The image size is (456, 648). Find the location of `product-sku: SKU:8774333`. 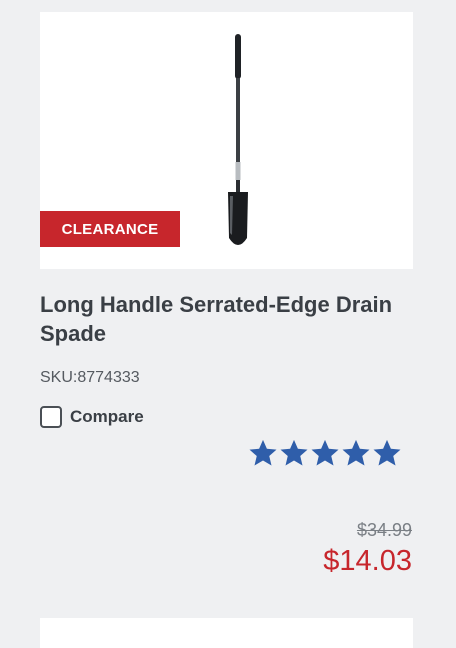

product-sku: SKU:8774333 is located at coordinates (90, 377).